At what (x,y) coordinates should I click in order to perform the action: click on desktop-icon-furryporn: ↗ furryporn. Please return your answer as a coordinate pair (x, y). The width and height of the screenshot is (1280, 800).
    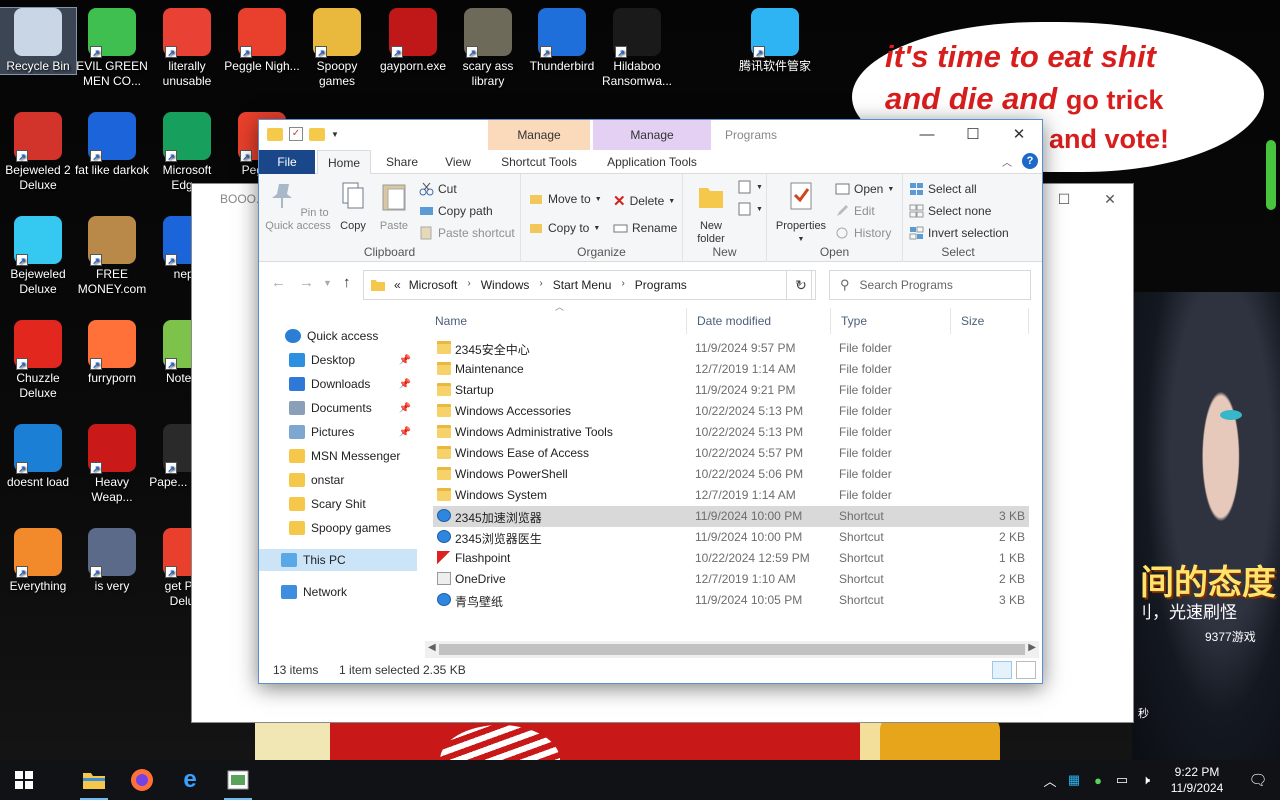
    Looking at the image, I should click on (112, 353).